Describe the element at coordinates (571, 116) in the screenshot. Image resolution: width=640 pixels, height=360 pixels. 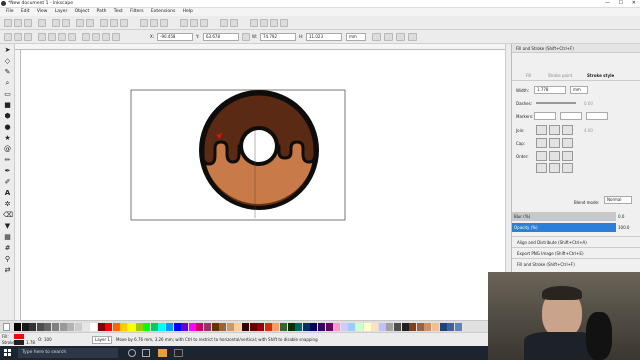
I see `mid-marker-select` at that location.